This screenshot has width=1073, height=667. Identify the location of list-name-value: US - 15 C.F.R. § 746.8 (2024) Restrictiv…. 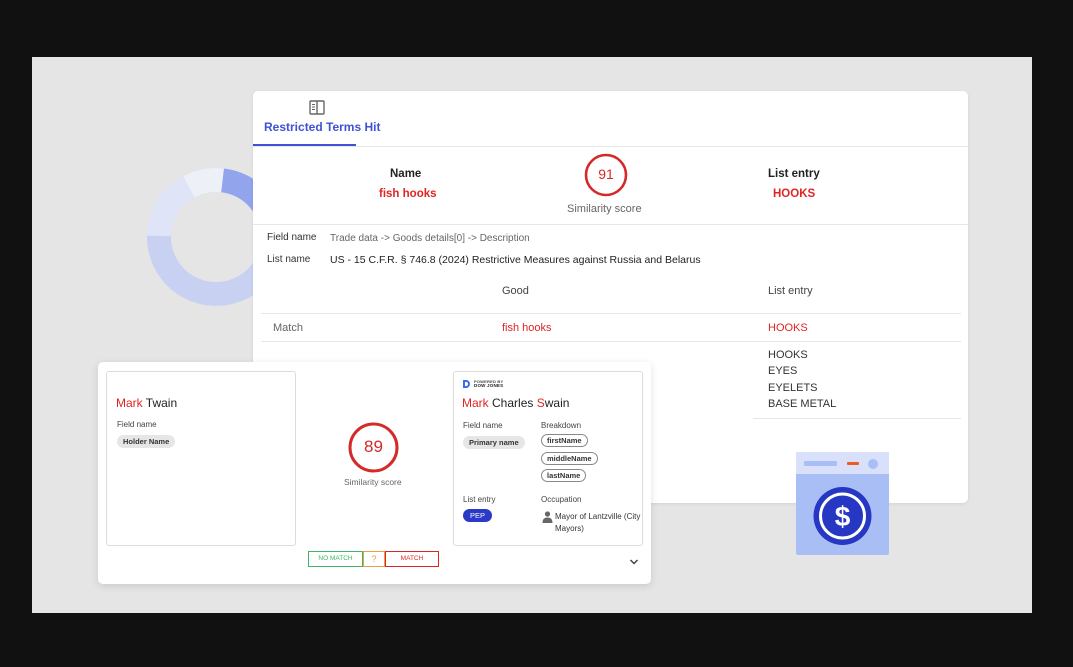
(515, 260).